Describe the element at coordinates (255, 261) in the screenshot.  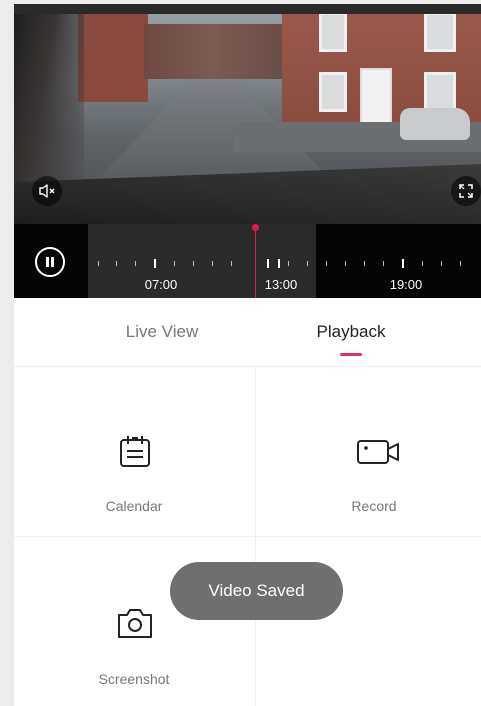
I see `timeline-playhead` at that location.